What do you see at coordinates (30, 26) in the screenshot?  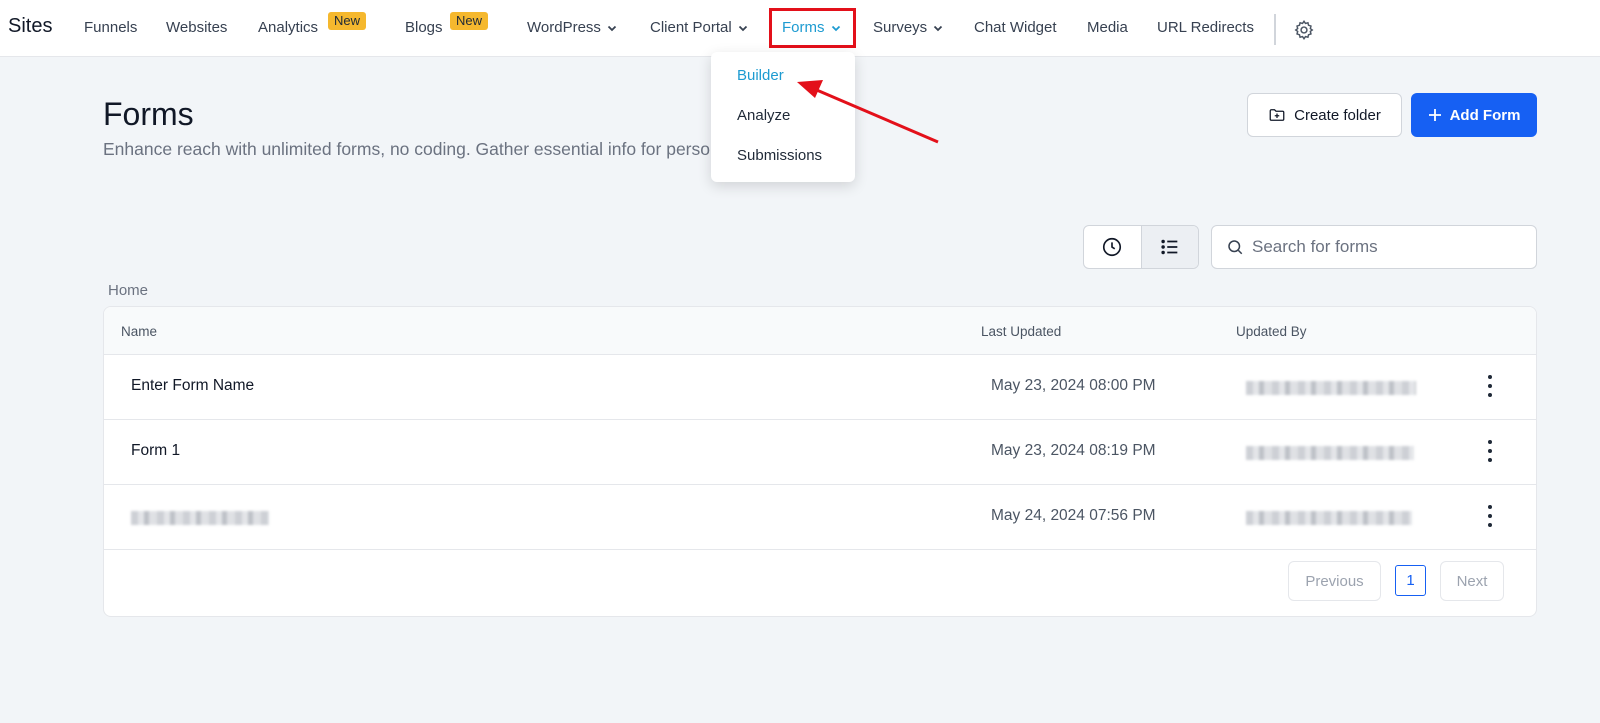 I see `app-brand: Sites` at bounding box center [30, 26].